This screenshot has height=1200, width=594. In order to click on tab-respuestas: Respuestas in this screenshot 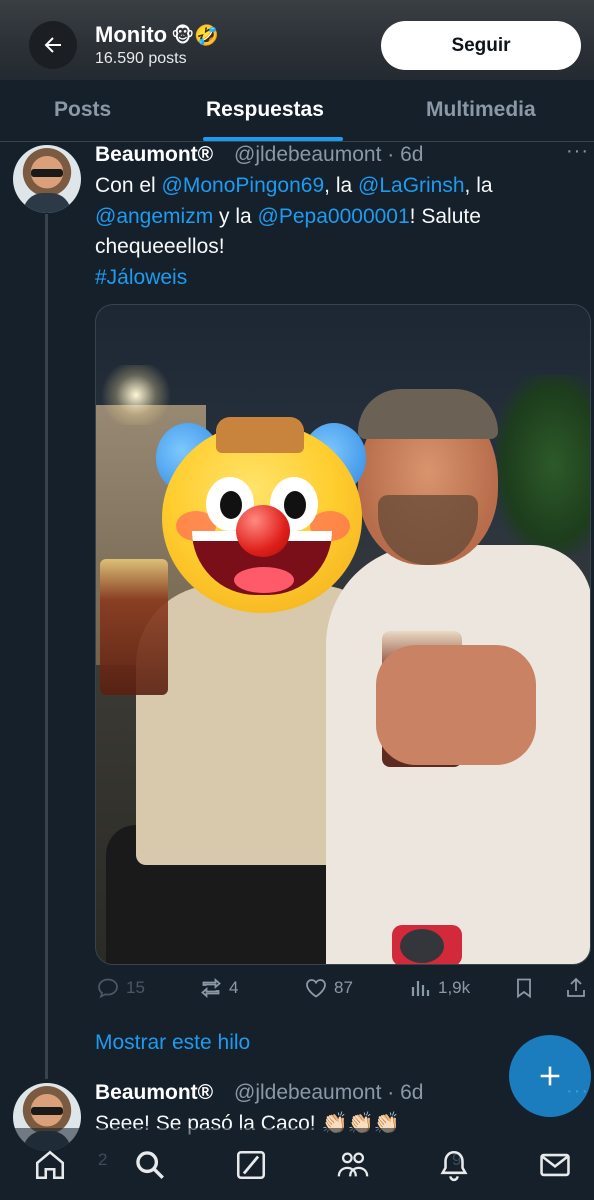, I will do `click(265, 110)`.